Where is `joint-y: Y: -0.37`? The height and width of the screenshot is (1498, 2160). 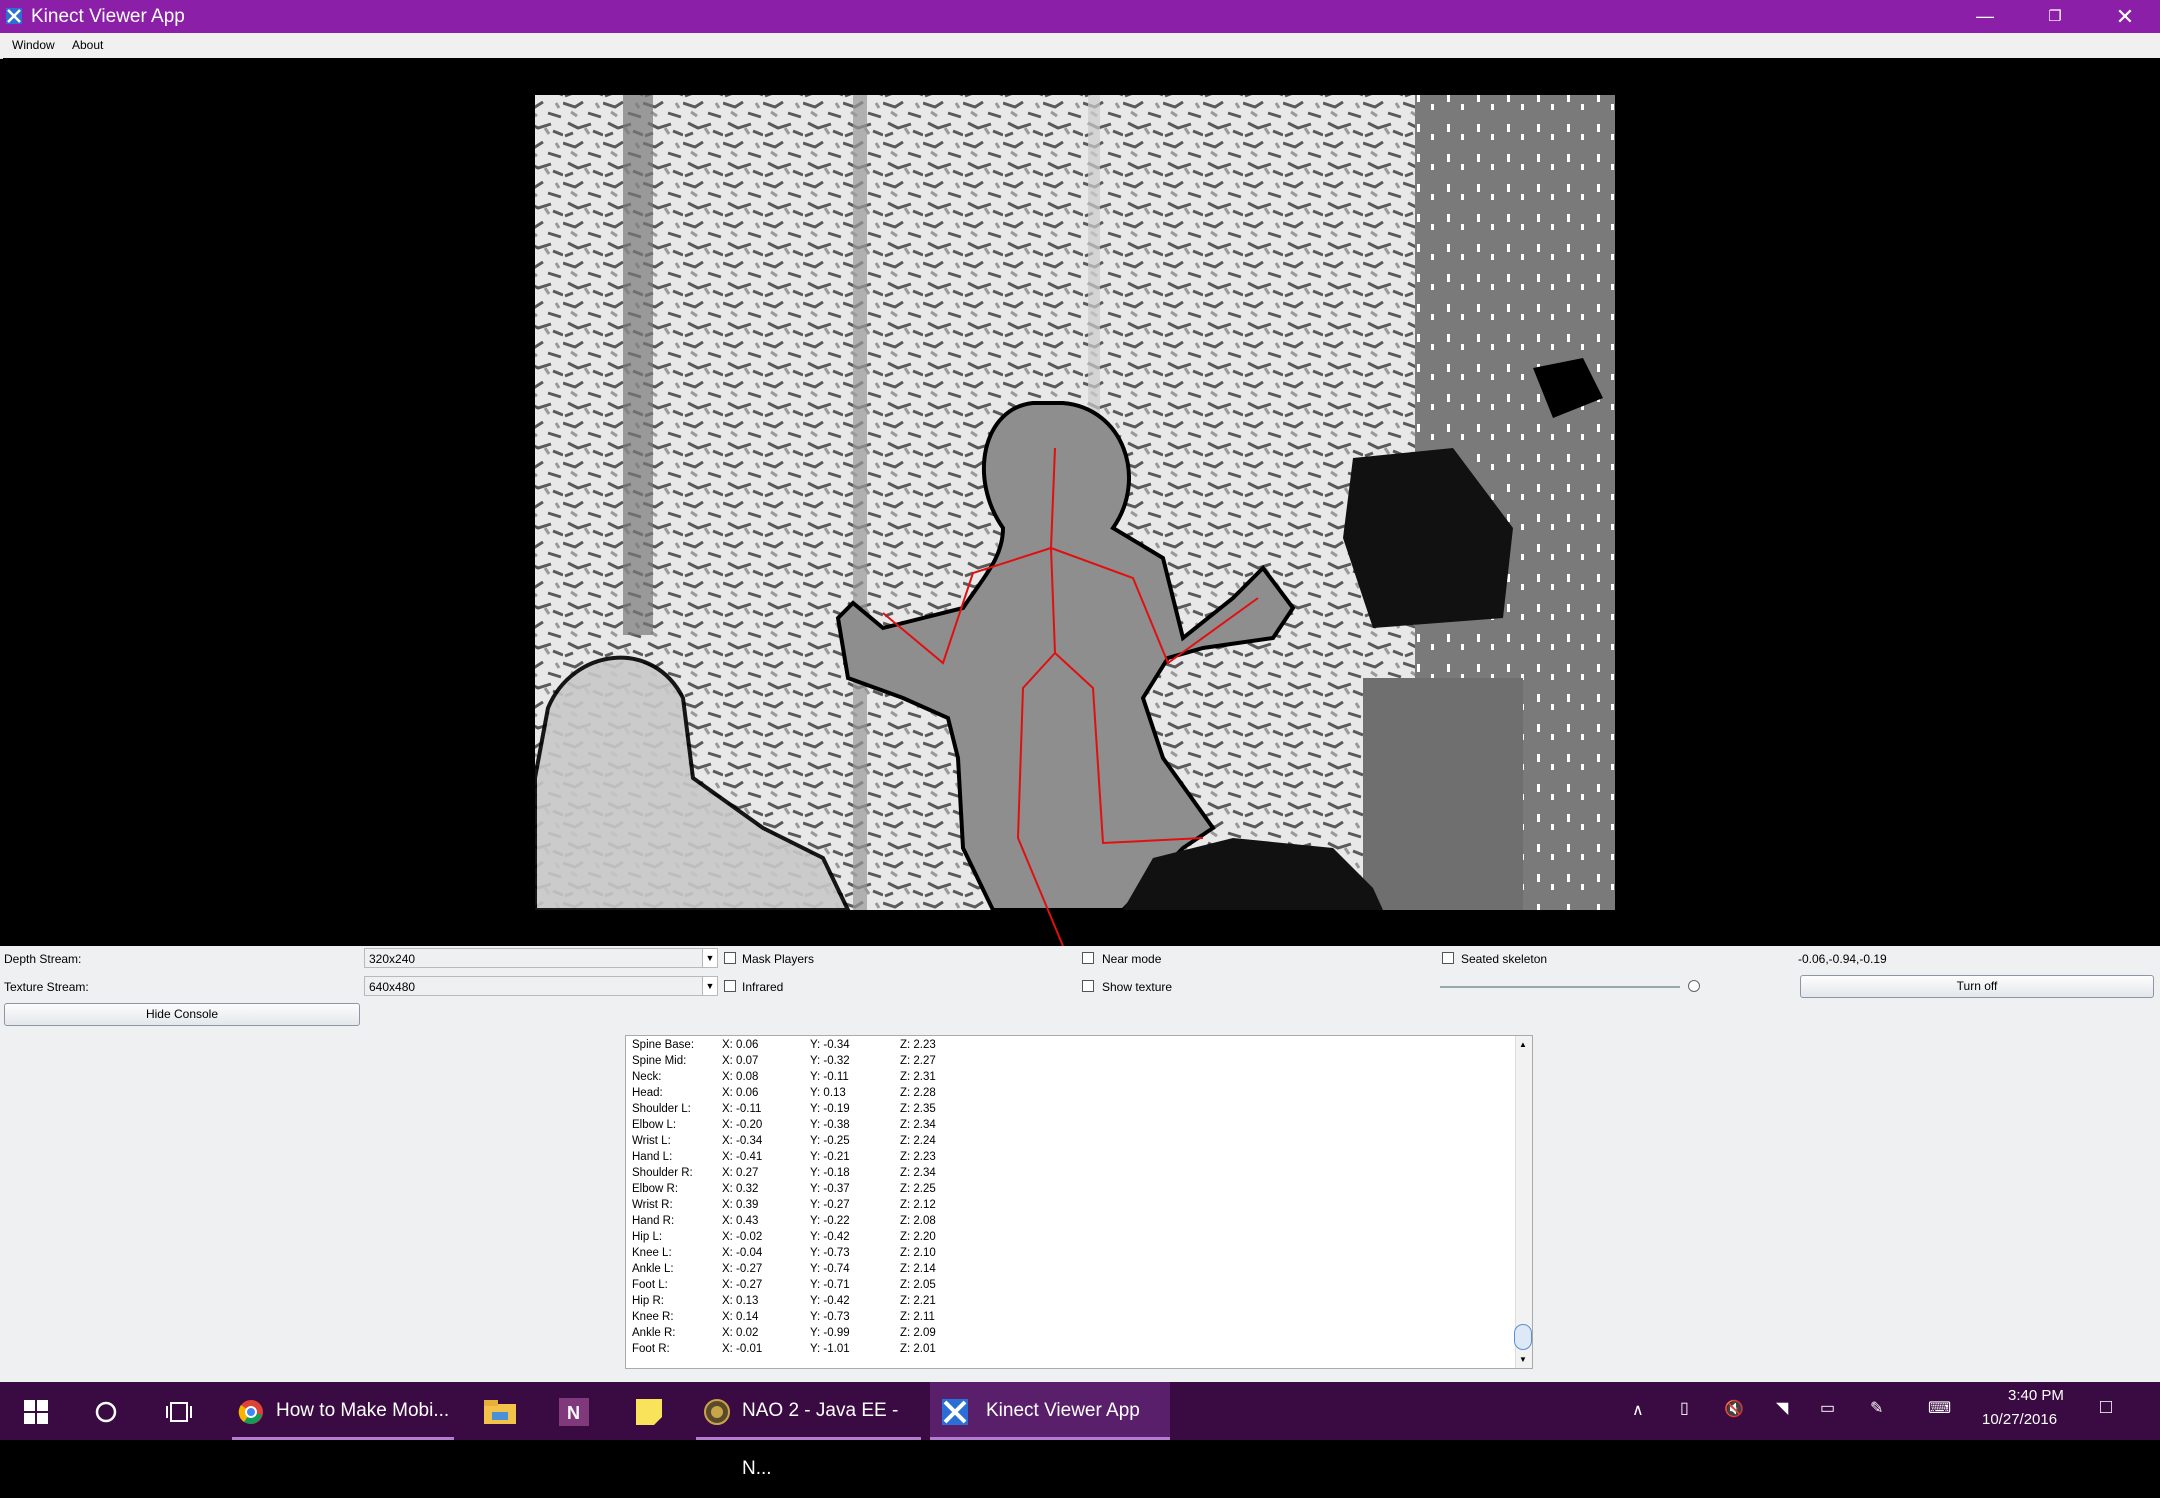 joint-y: Y: -0.37 is located at coordinates (830, 1189).